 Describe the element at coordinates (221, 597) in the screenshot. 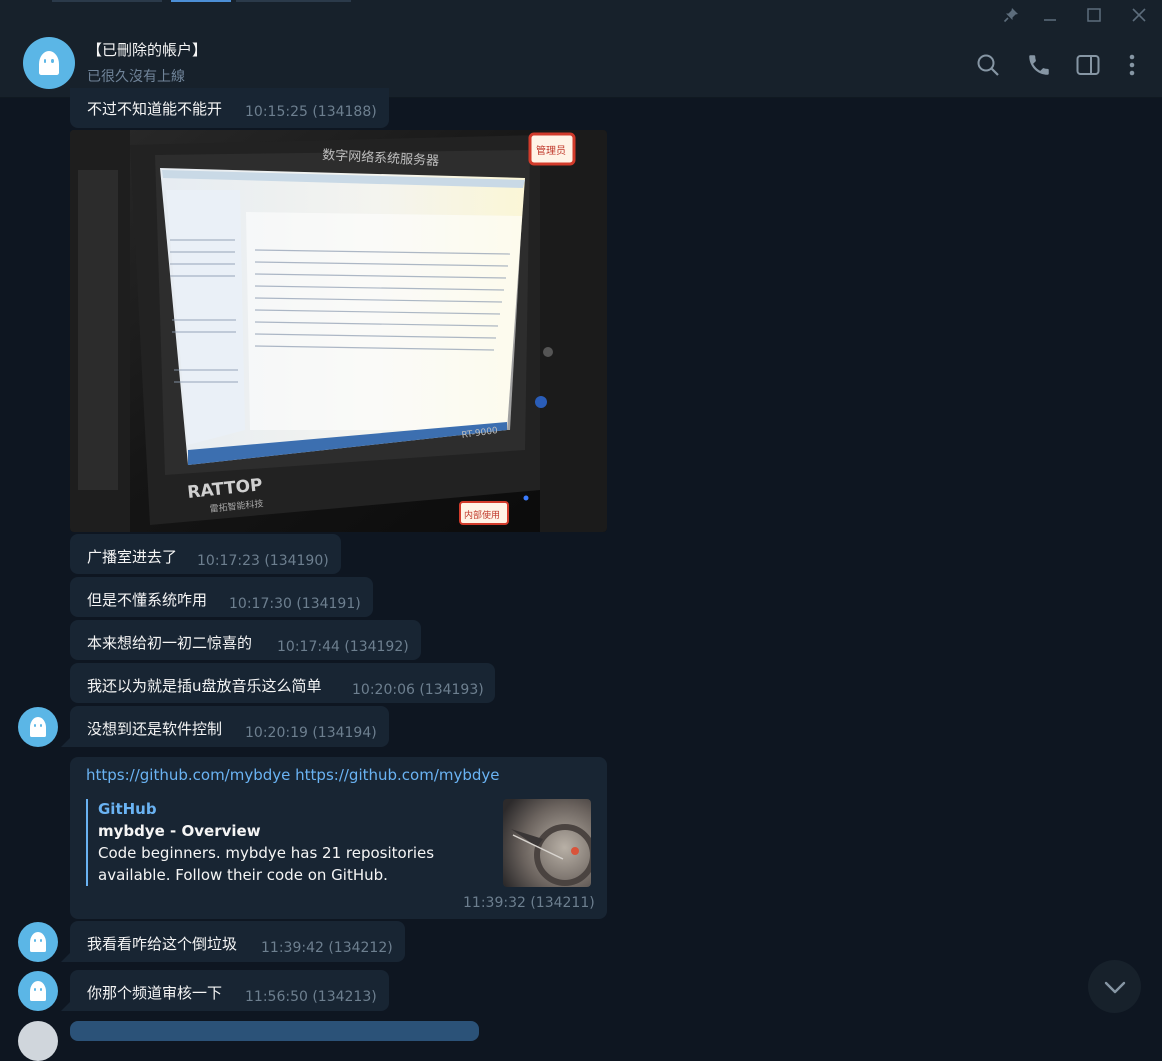

I see `message-bubble: 但是不懂系统咋用 10:17:30 (134191)` at that location.